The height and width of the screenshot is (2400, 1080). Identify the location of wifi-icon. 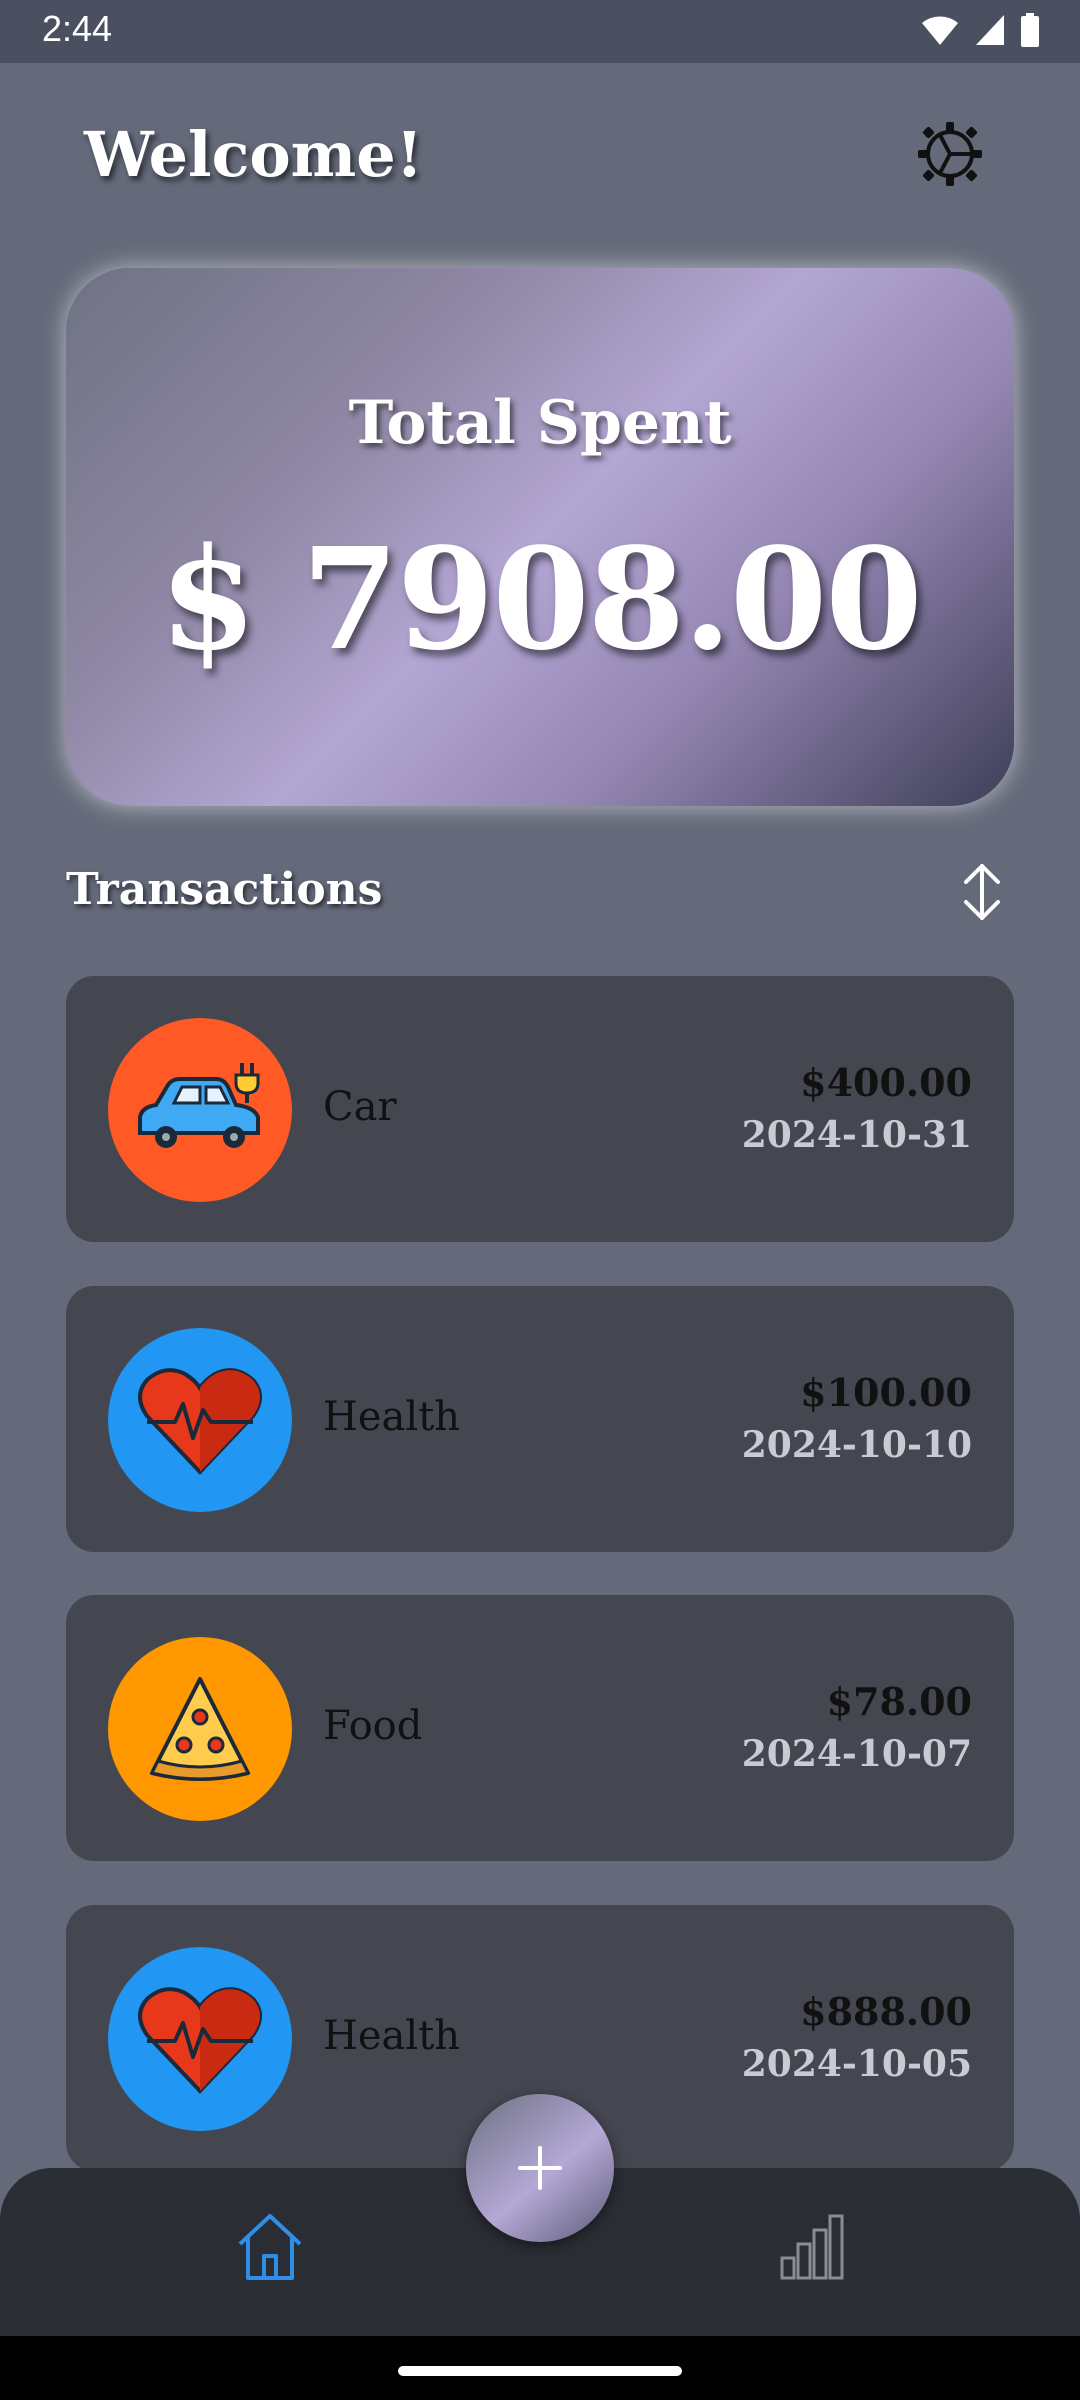
(940, 30).